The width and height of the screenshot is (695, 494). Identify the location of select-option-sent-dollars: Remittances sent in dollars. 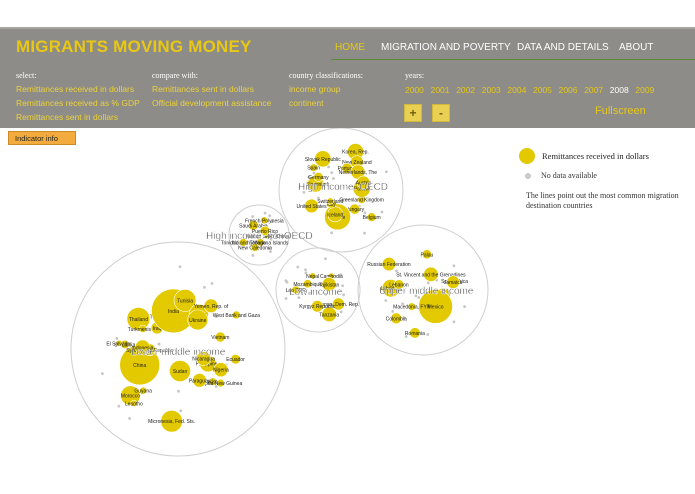
(67, 117).